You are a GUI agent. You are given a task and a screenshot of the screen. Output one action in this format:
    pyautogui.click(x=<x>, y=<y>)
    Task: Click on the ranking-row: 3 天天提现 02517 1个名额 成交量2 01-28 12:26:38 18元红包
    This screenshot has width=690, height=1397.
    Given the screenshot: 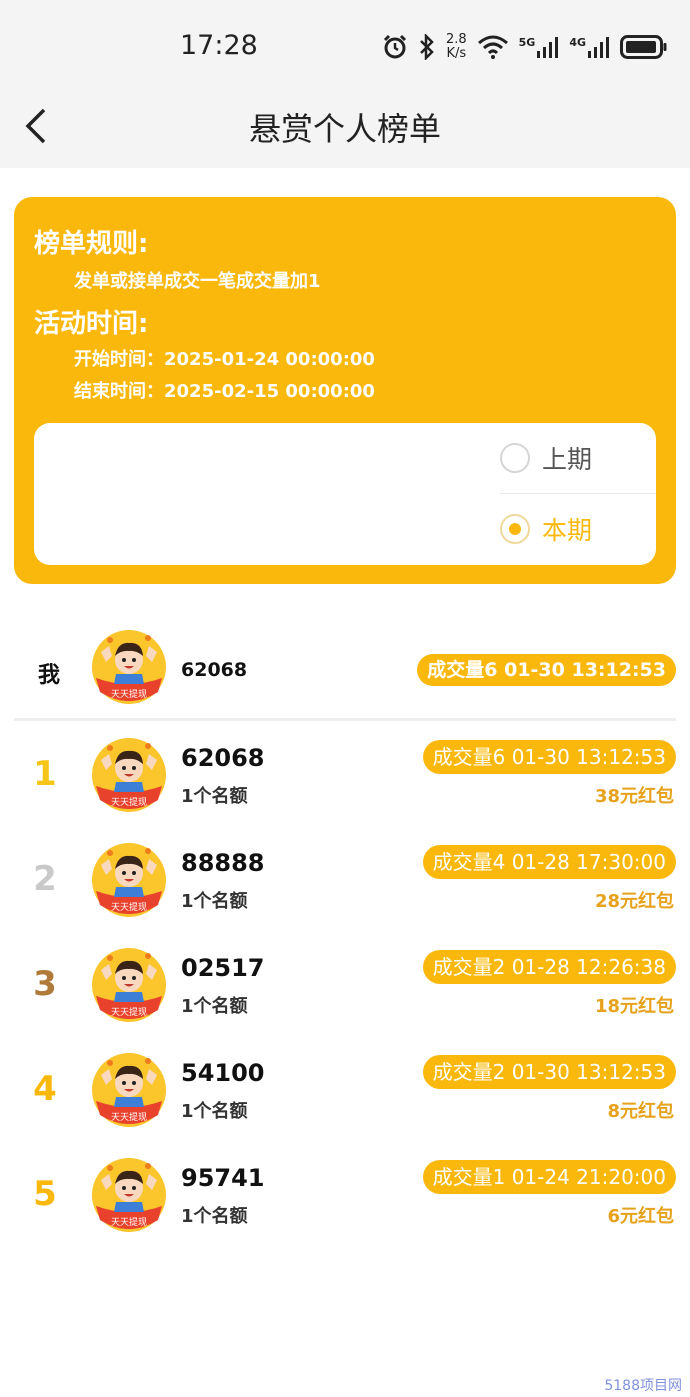 What is the action you would take?
    pyautogui.click(x=345, y=988)
    